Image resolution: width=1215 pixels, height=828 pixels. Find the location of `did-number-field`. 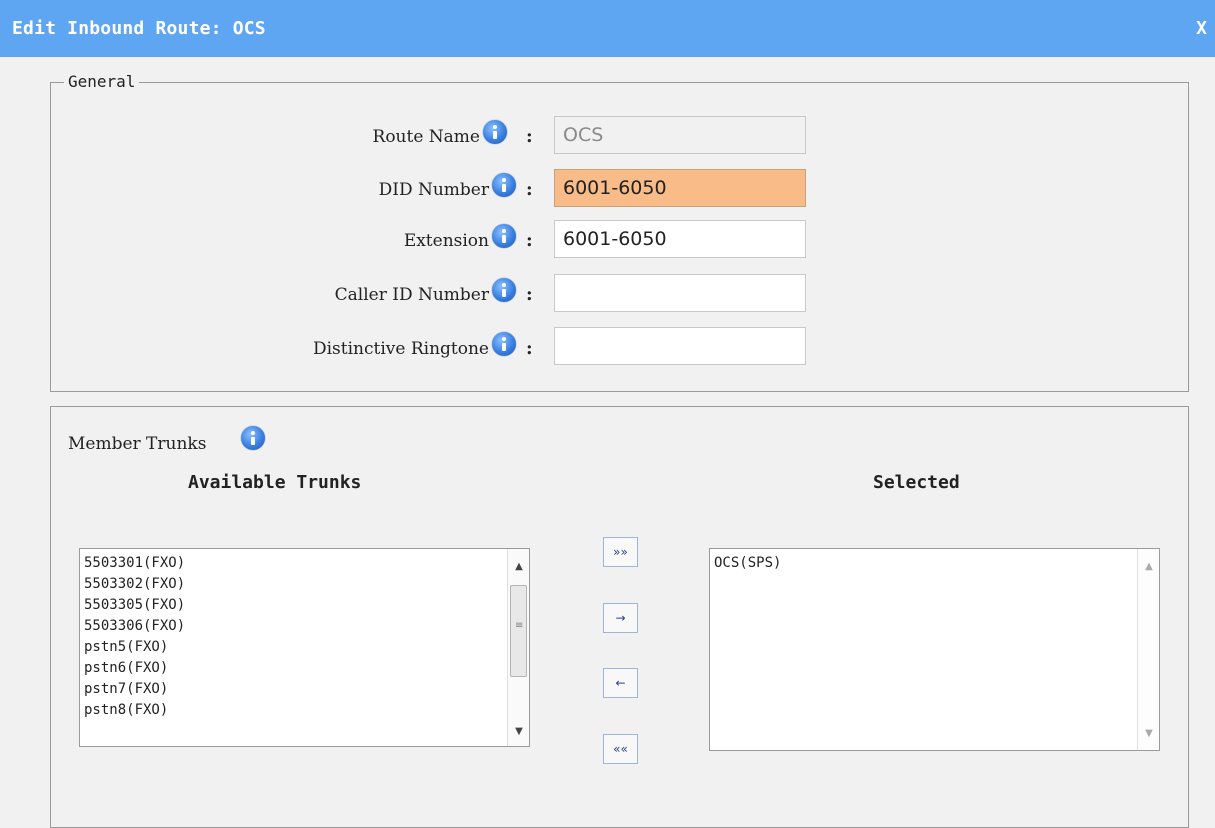

did-number-field is located at coordinates (680, 188).